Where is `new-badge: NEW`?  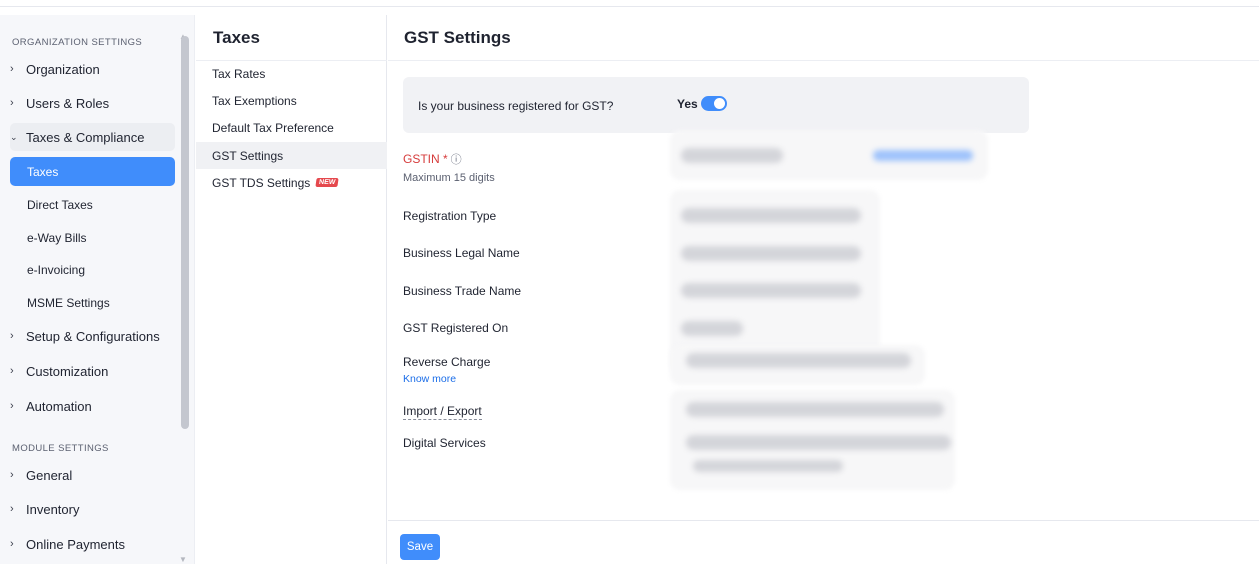
new-badge: NEW is located at coordinates (327, 182).